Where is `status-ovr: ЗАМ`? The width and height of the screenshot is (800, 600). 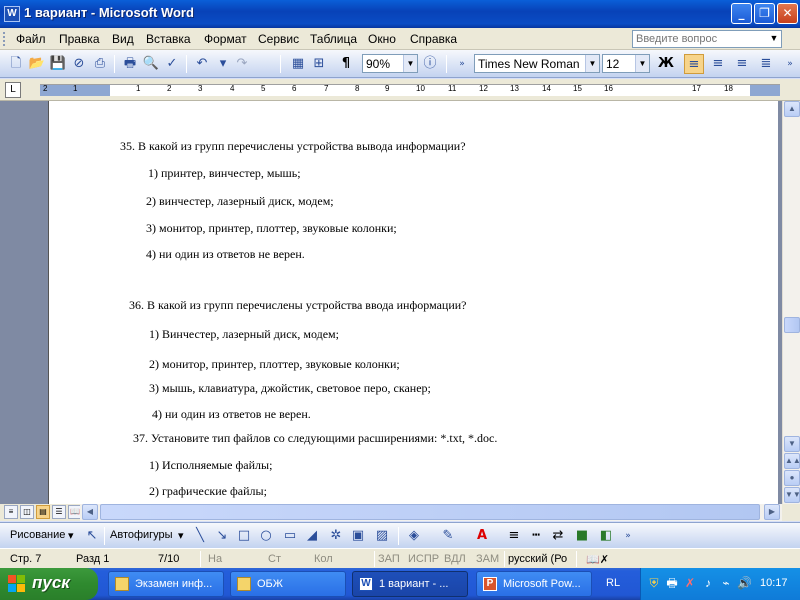 status-ovr: ЗАМ is located at coordinates (487, 559).